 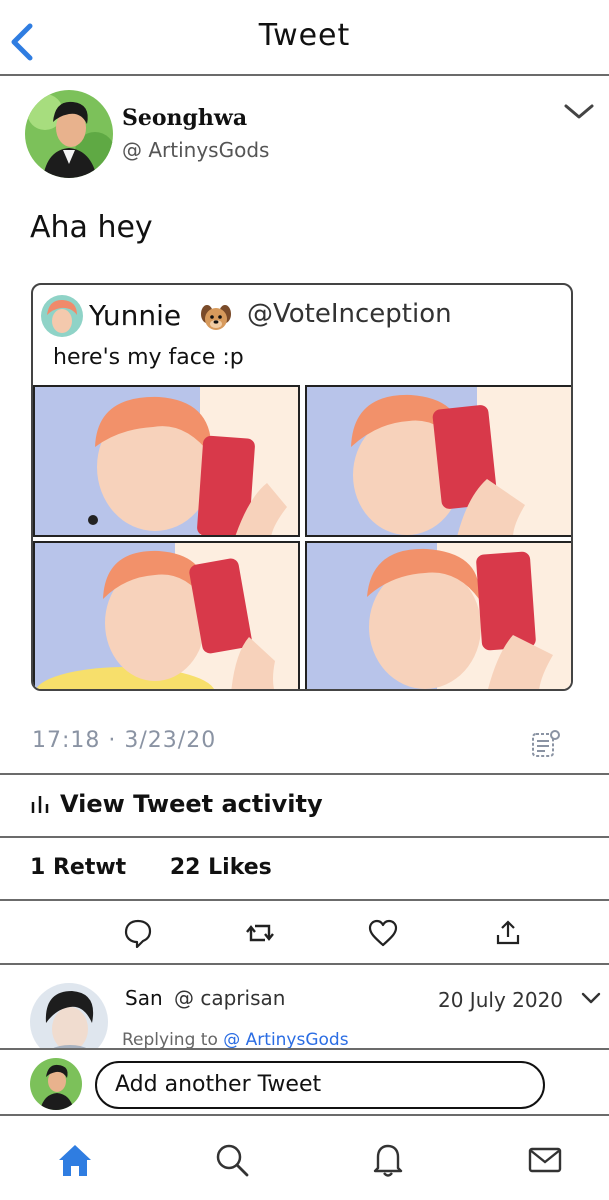 I want to click on quoted-author-avatar, so click(x=62, y=316).